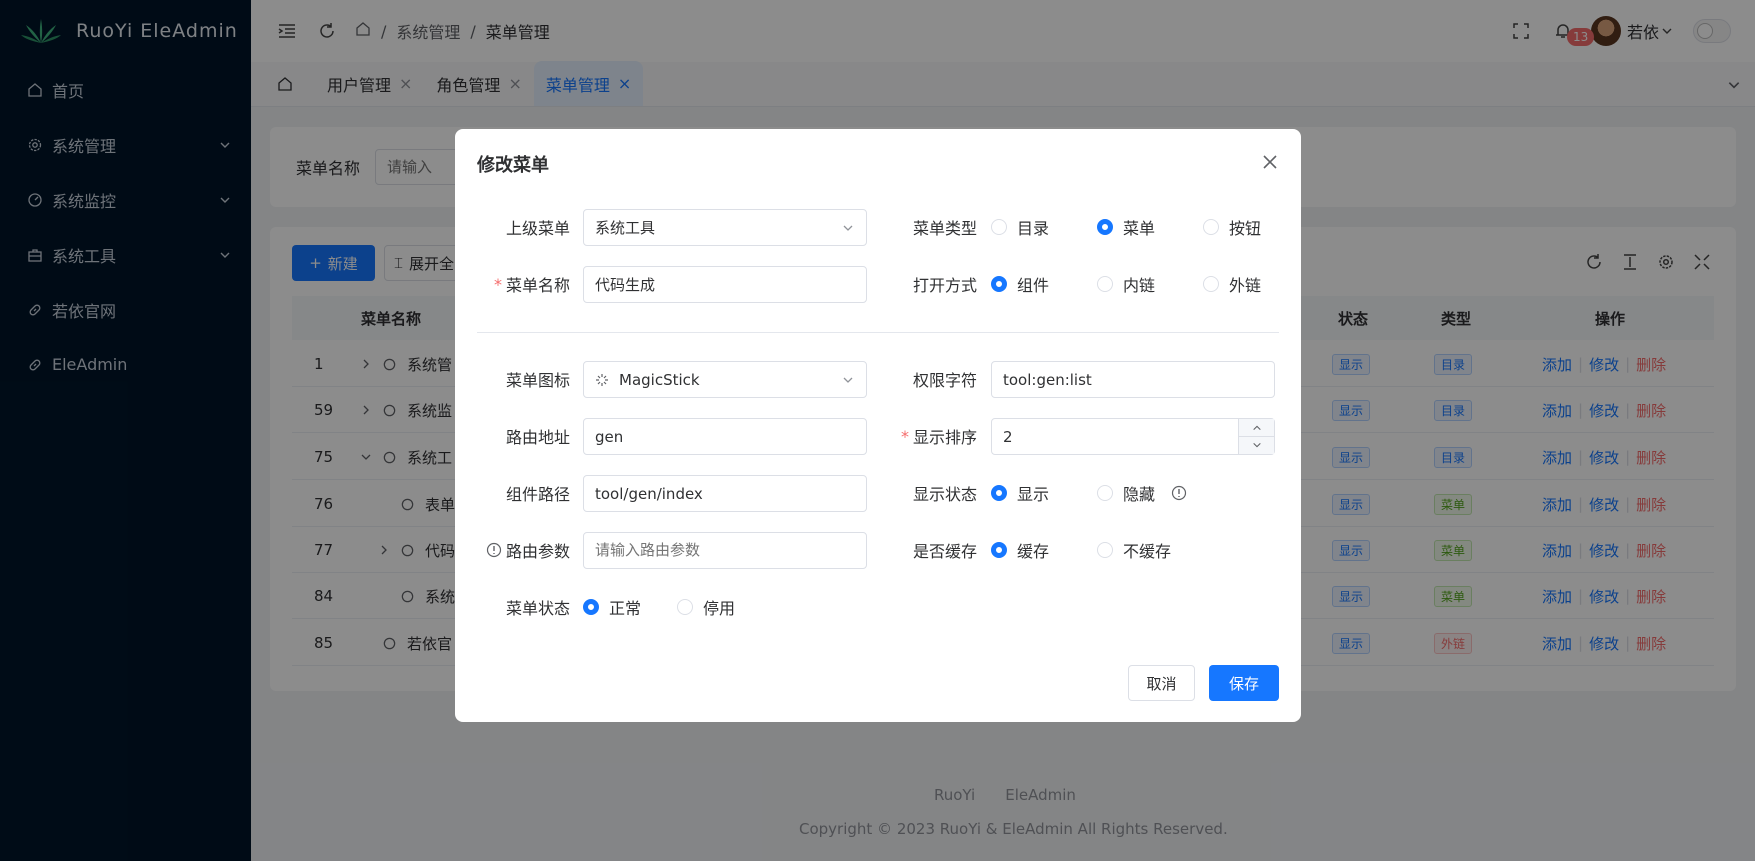 Image resolution: width=1755 pixels, height=861 pixels. I want to click on cancel-button: 取消, so click(1161, 683).